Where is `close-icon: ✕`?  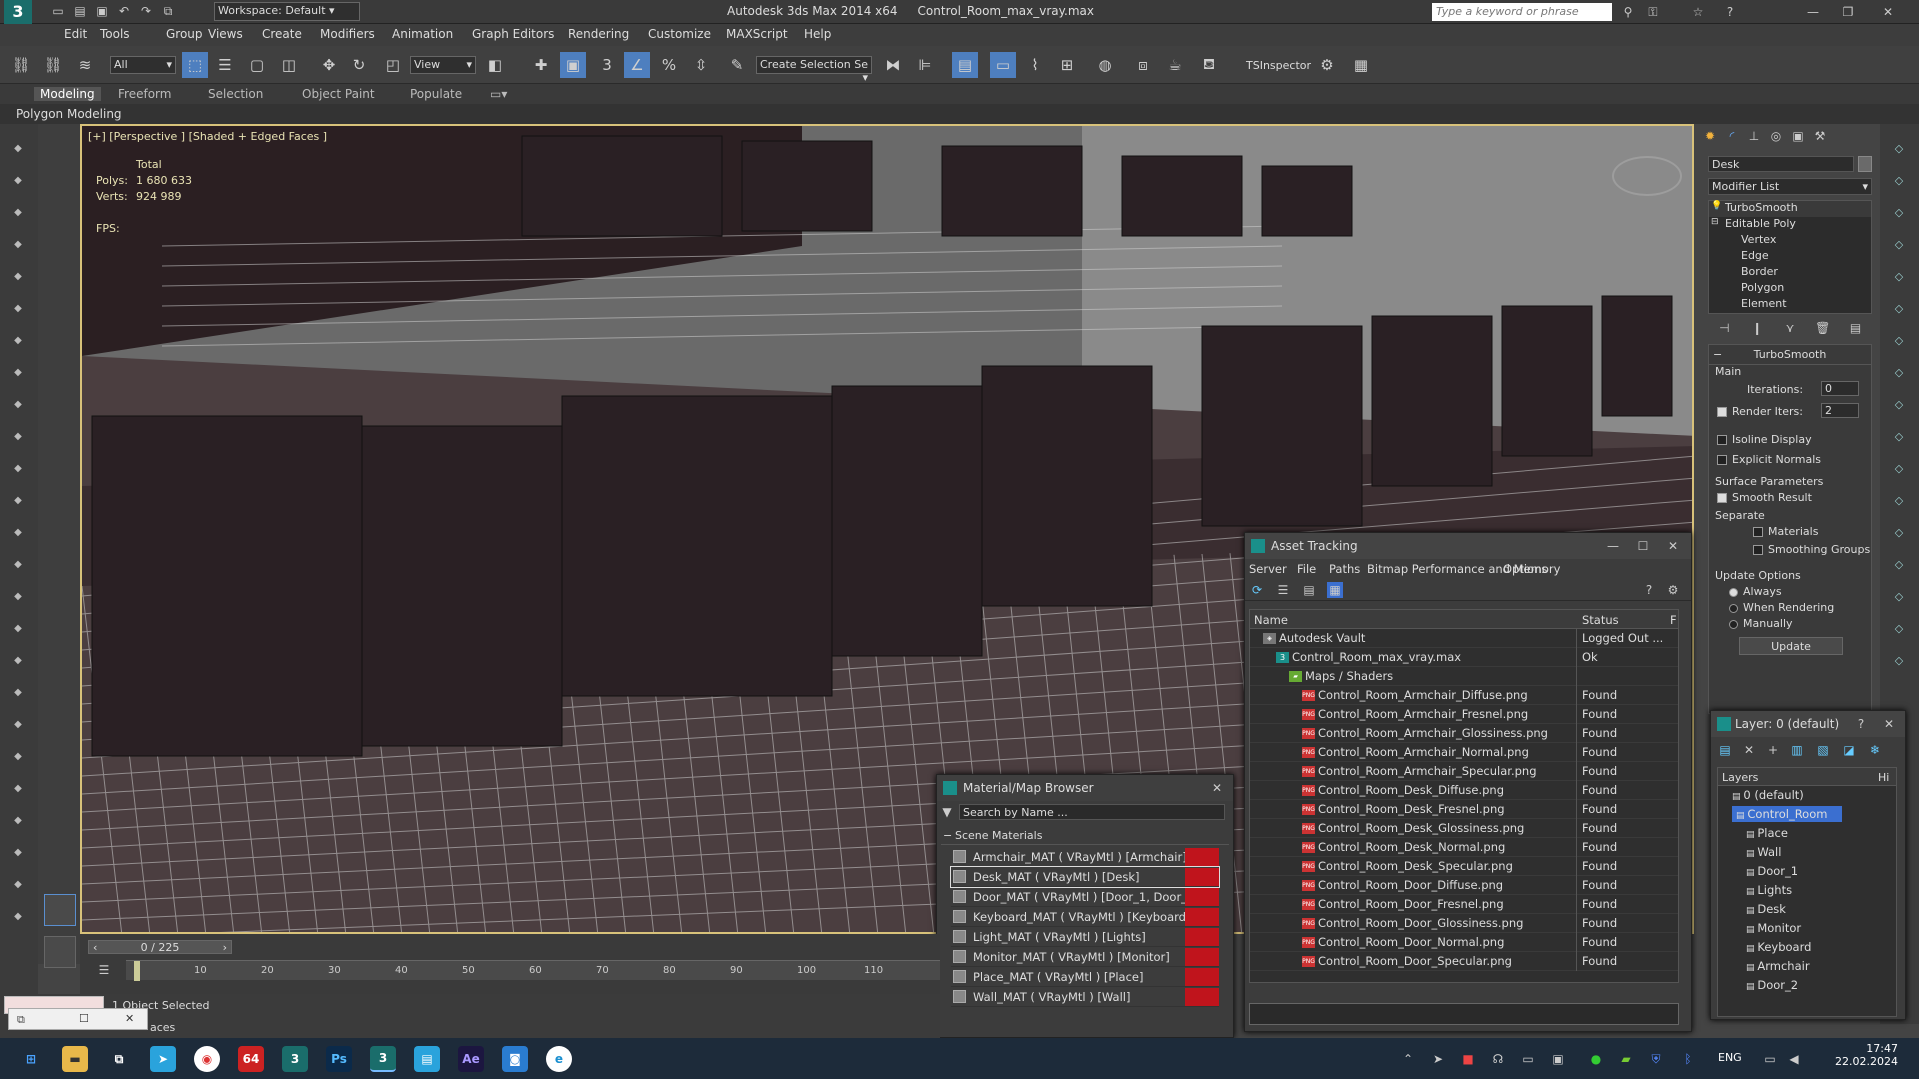 close-icon: ✕ is located at coordinates (1217, 788).